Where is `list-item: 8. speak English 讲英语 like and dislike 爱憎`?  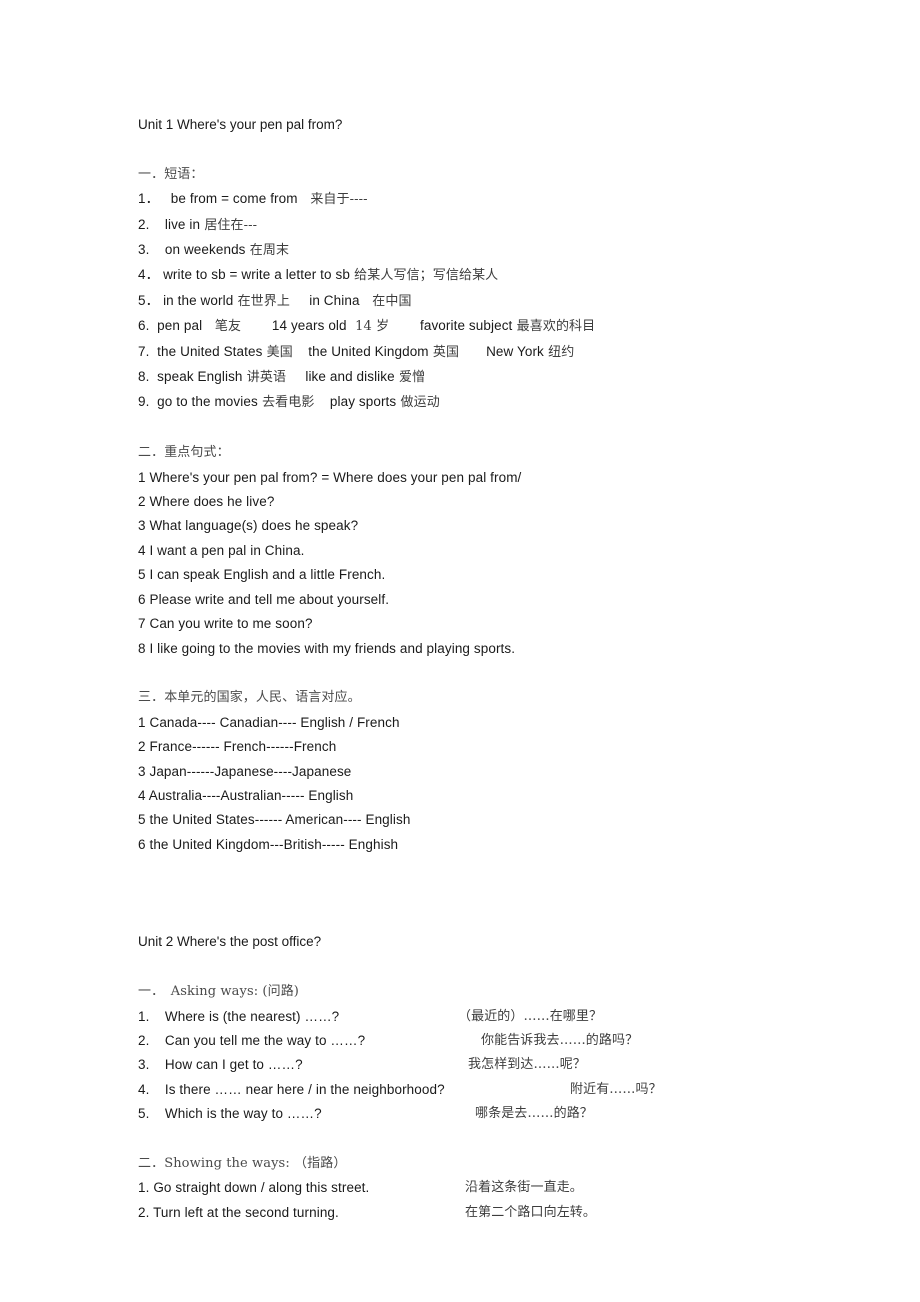 list-item: 8. speak English 讲英语 like and dislike 爱憎 is located at coordinates (282, 377).